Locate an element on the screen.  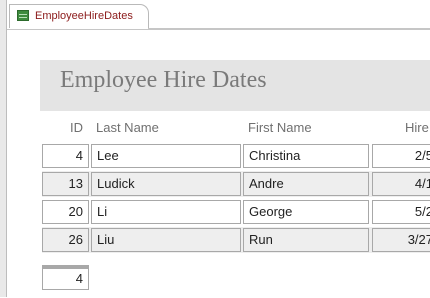
tab-label: EmployeeHireDates is located at coordinates (84, 16).